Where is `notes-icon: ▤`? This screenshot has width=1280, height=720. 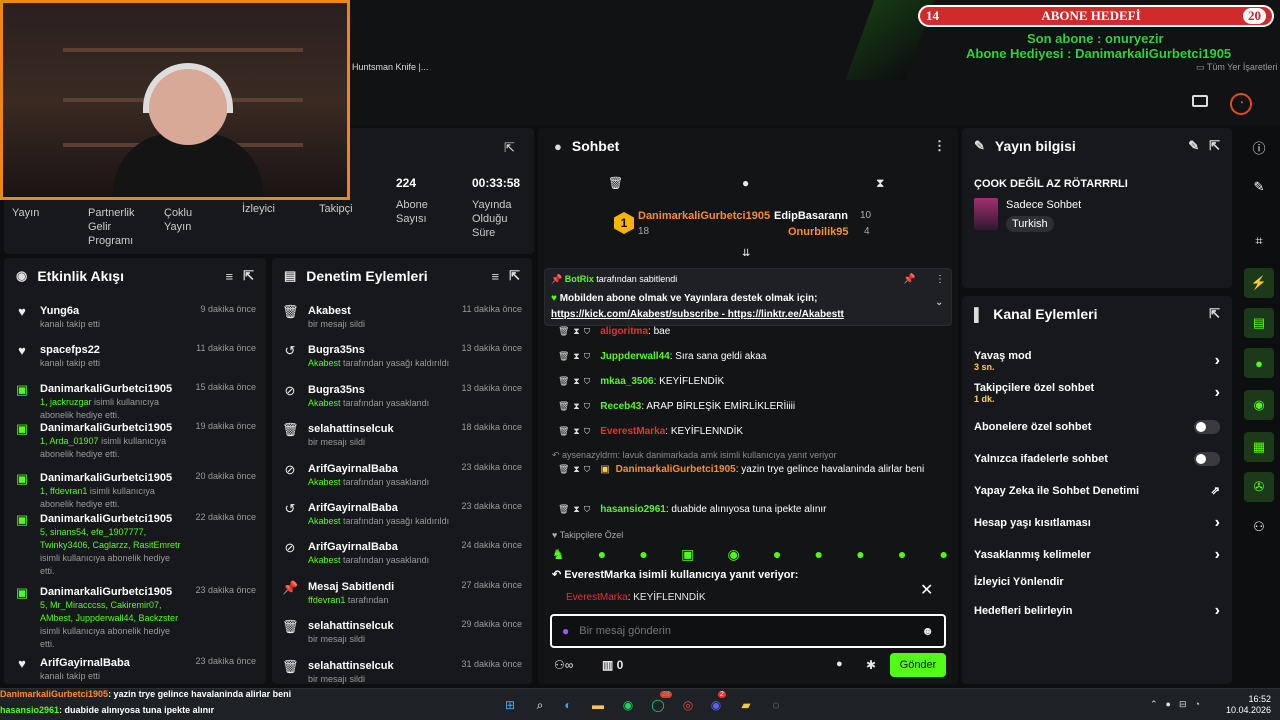
notes-icon: ▤ is located at coordinates (1259, 323).